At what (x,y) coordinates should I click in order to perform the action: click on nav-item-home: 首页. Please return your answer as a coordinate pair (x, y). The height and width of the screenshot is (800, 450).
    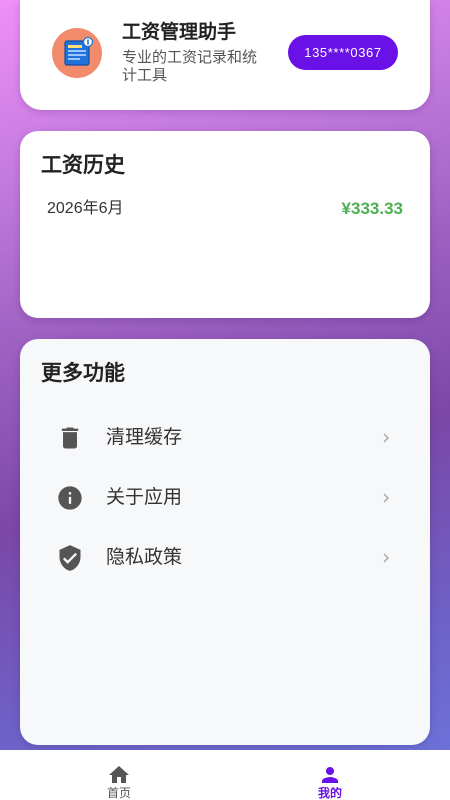
    Looking at the image, I should click on (119, 775).